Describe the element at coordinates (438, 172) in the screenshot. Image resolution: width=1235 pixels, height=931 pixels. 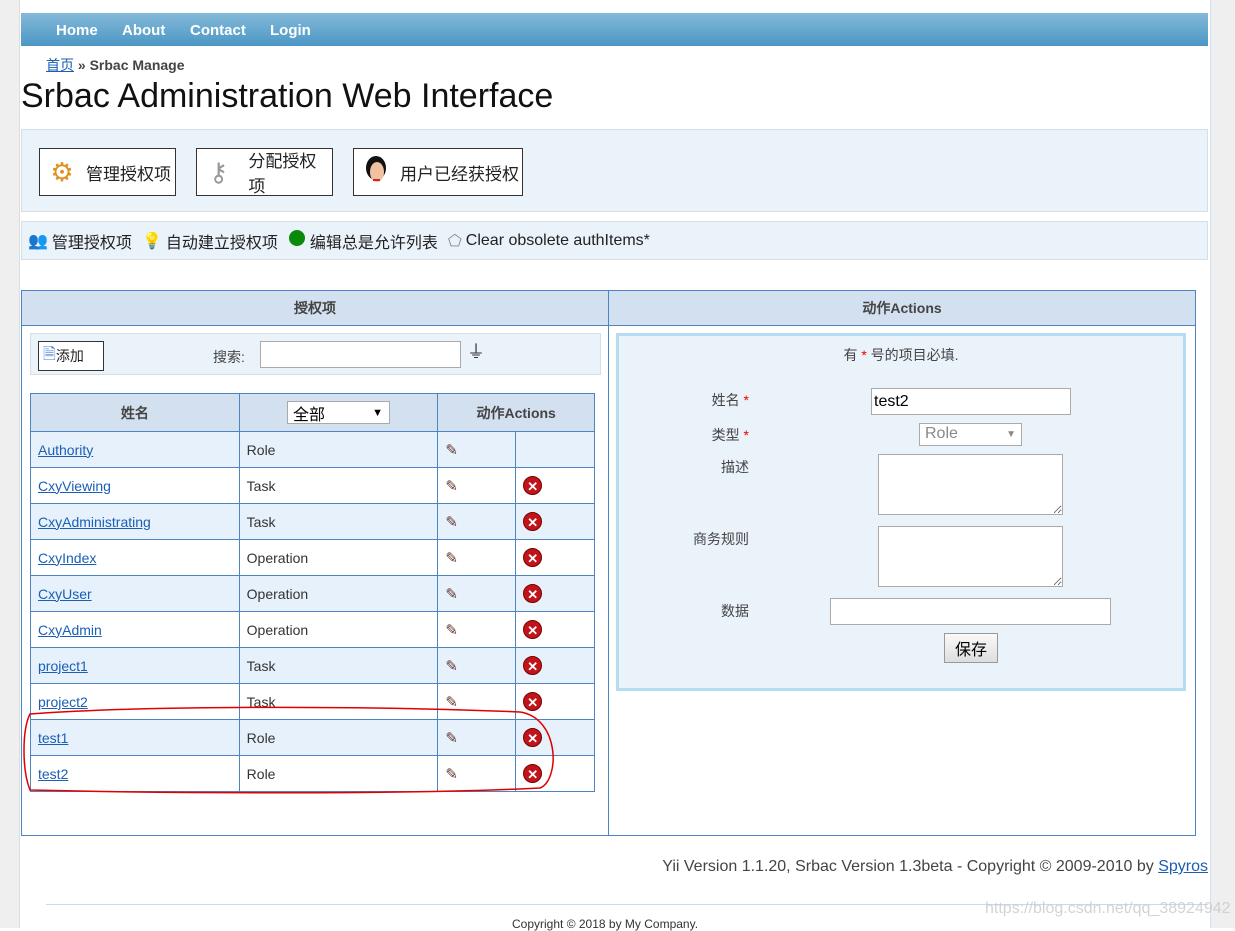
I see `user-assignments-button: 用户已经获授权` at that location.